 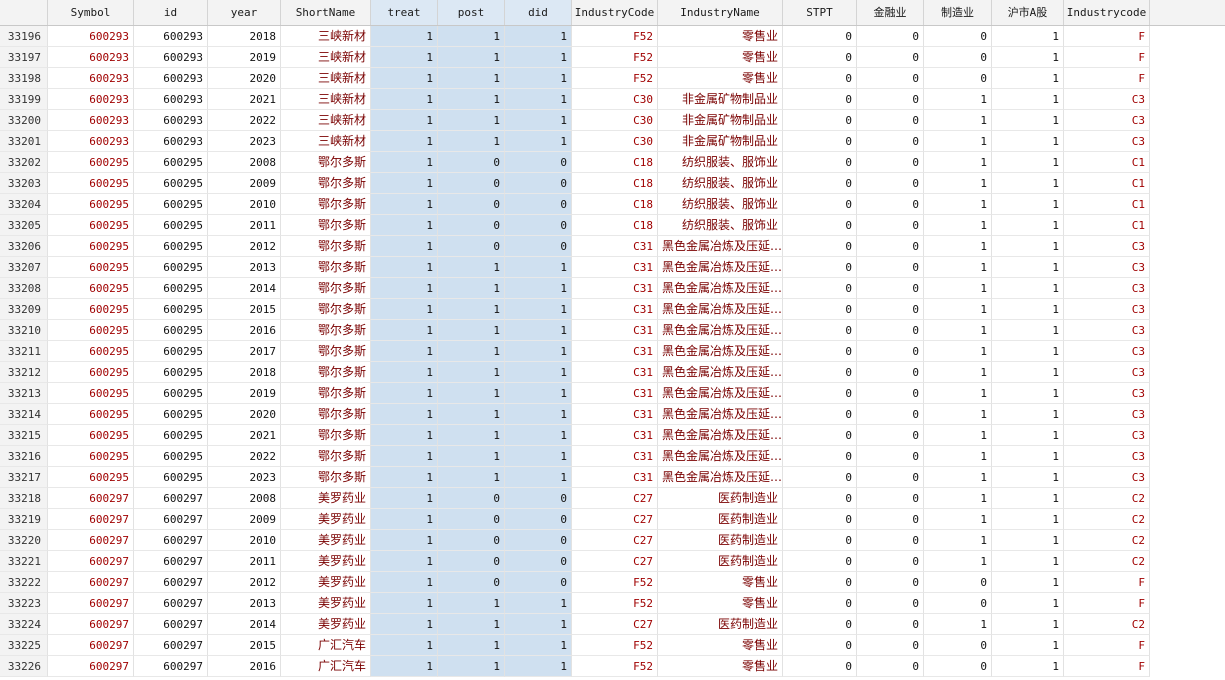 What do you see at coordinates (244, 141) in the screenshot?
I see `cell-year: 2023` at bounding box center [244, 141].